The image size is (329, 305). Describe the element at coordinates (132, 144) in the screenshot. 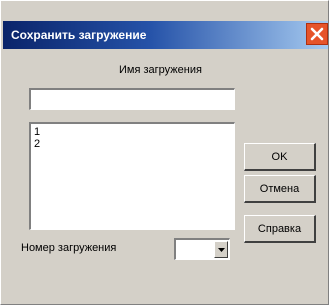

I see `list-item: 2` at that location.